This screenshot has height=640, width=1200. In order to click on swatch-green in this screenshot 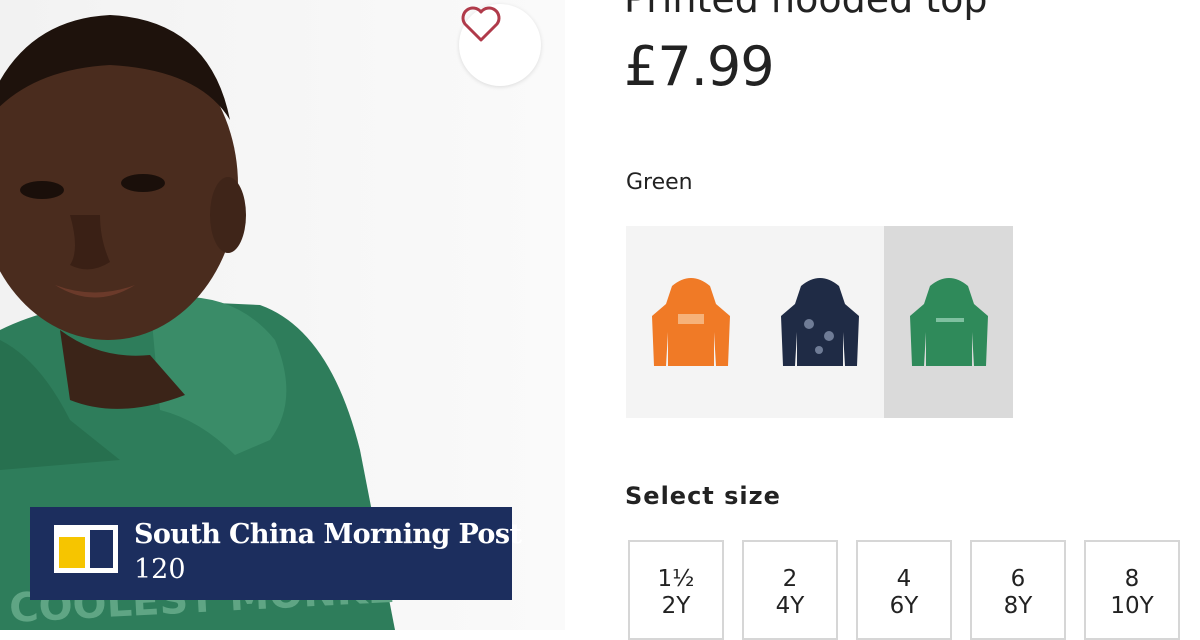, I will do `click(948, 322)`.